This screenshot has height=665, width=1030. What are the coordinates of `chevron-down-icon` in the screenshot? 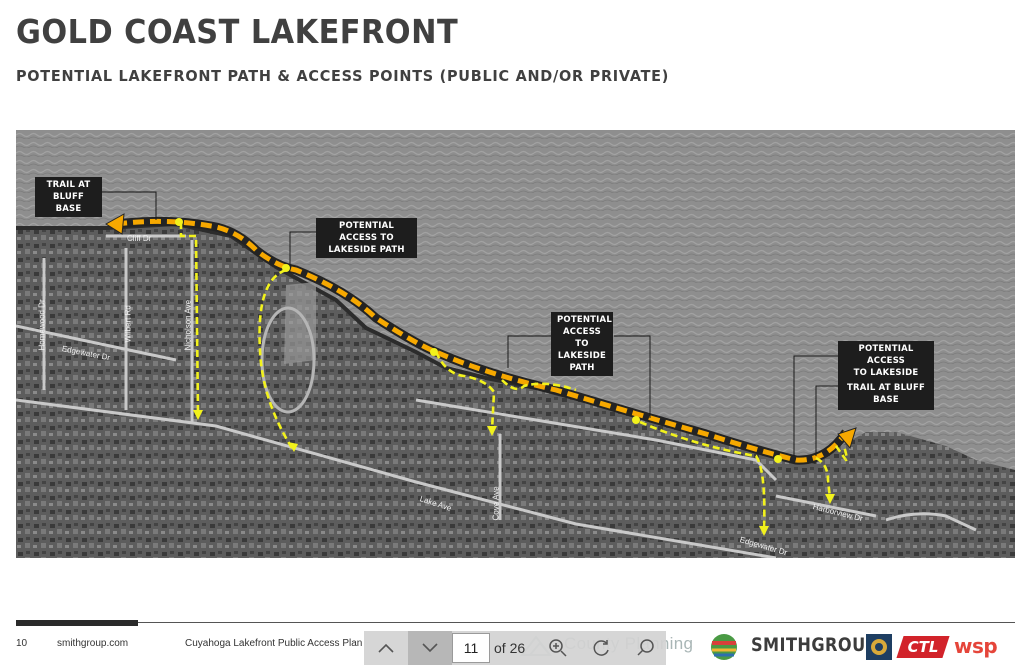 It's located at (430, 648).